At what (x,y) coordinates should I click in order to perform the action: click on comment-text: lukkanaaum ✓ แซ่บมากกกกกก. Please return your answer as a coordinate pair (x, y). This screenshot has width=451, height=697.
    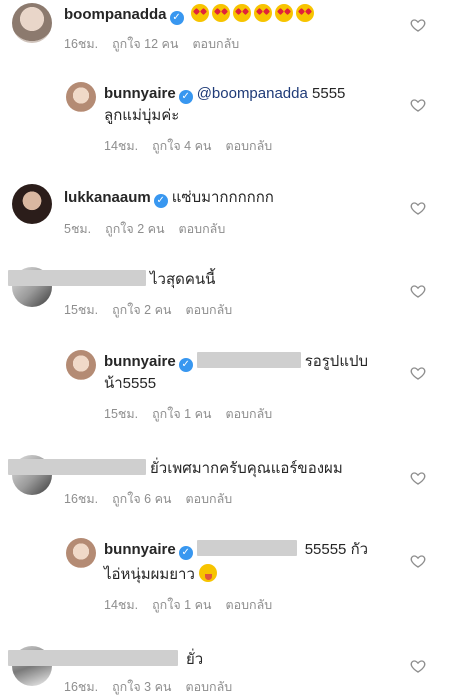
    Looking at the image, I should click on (169, 198).